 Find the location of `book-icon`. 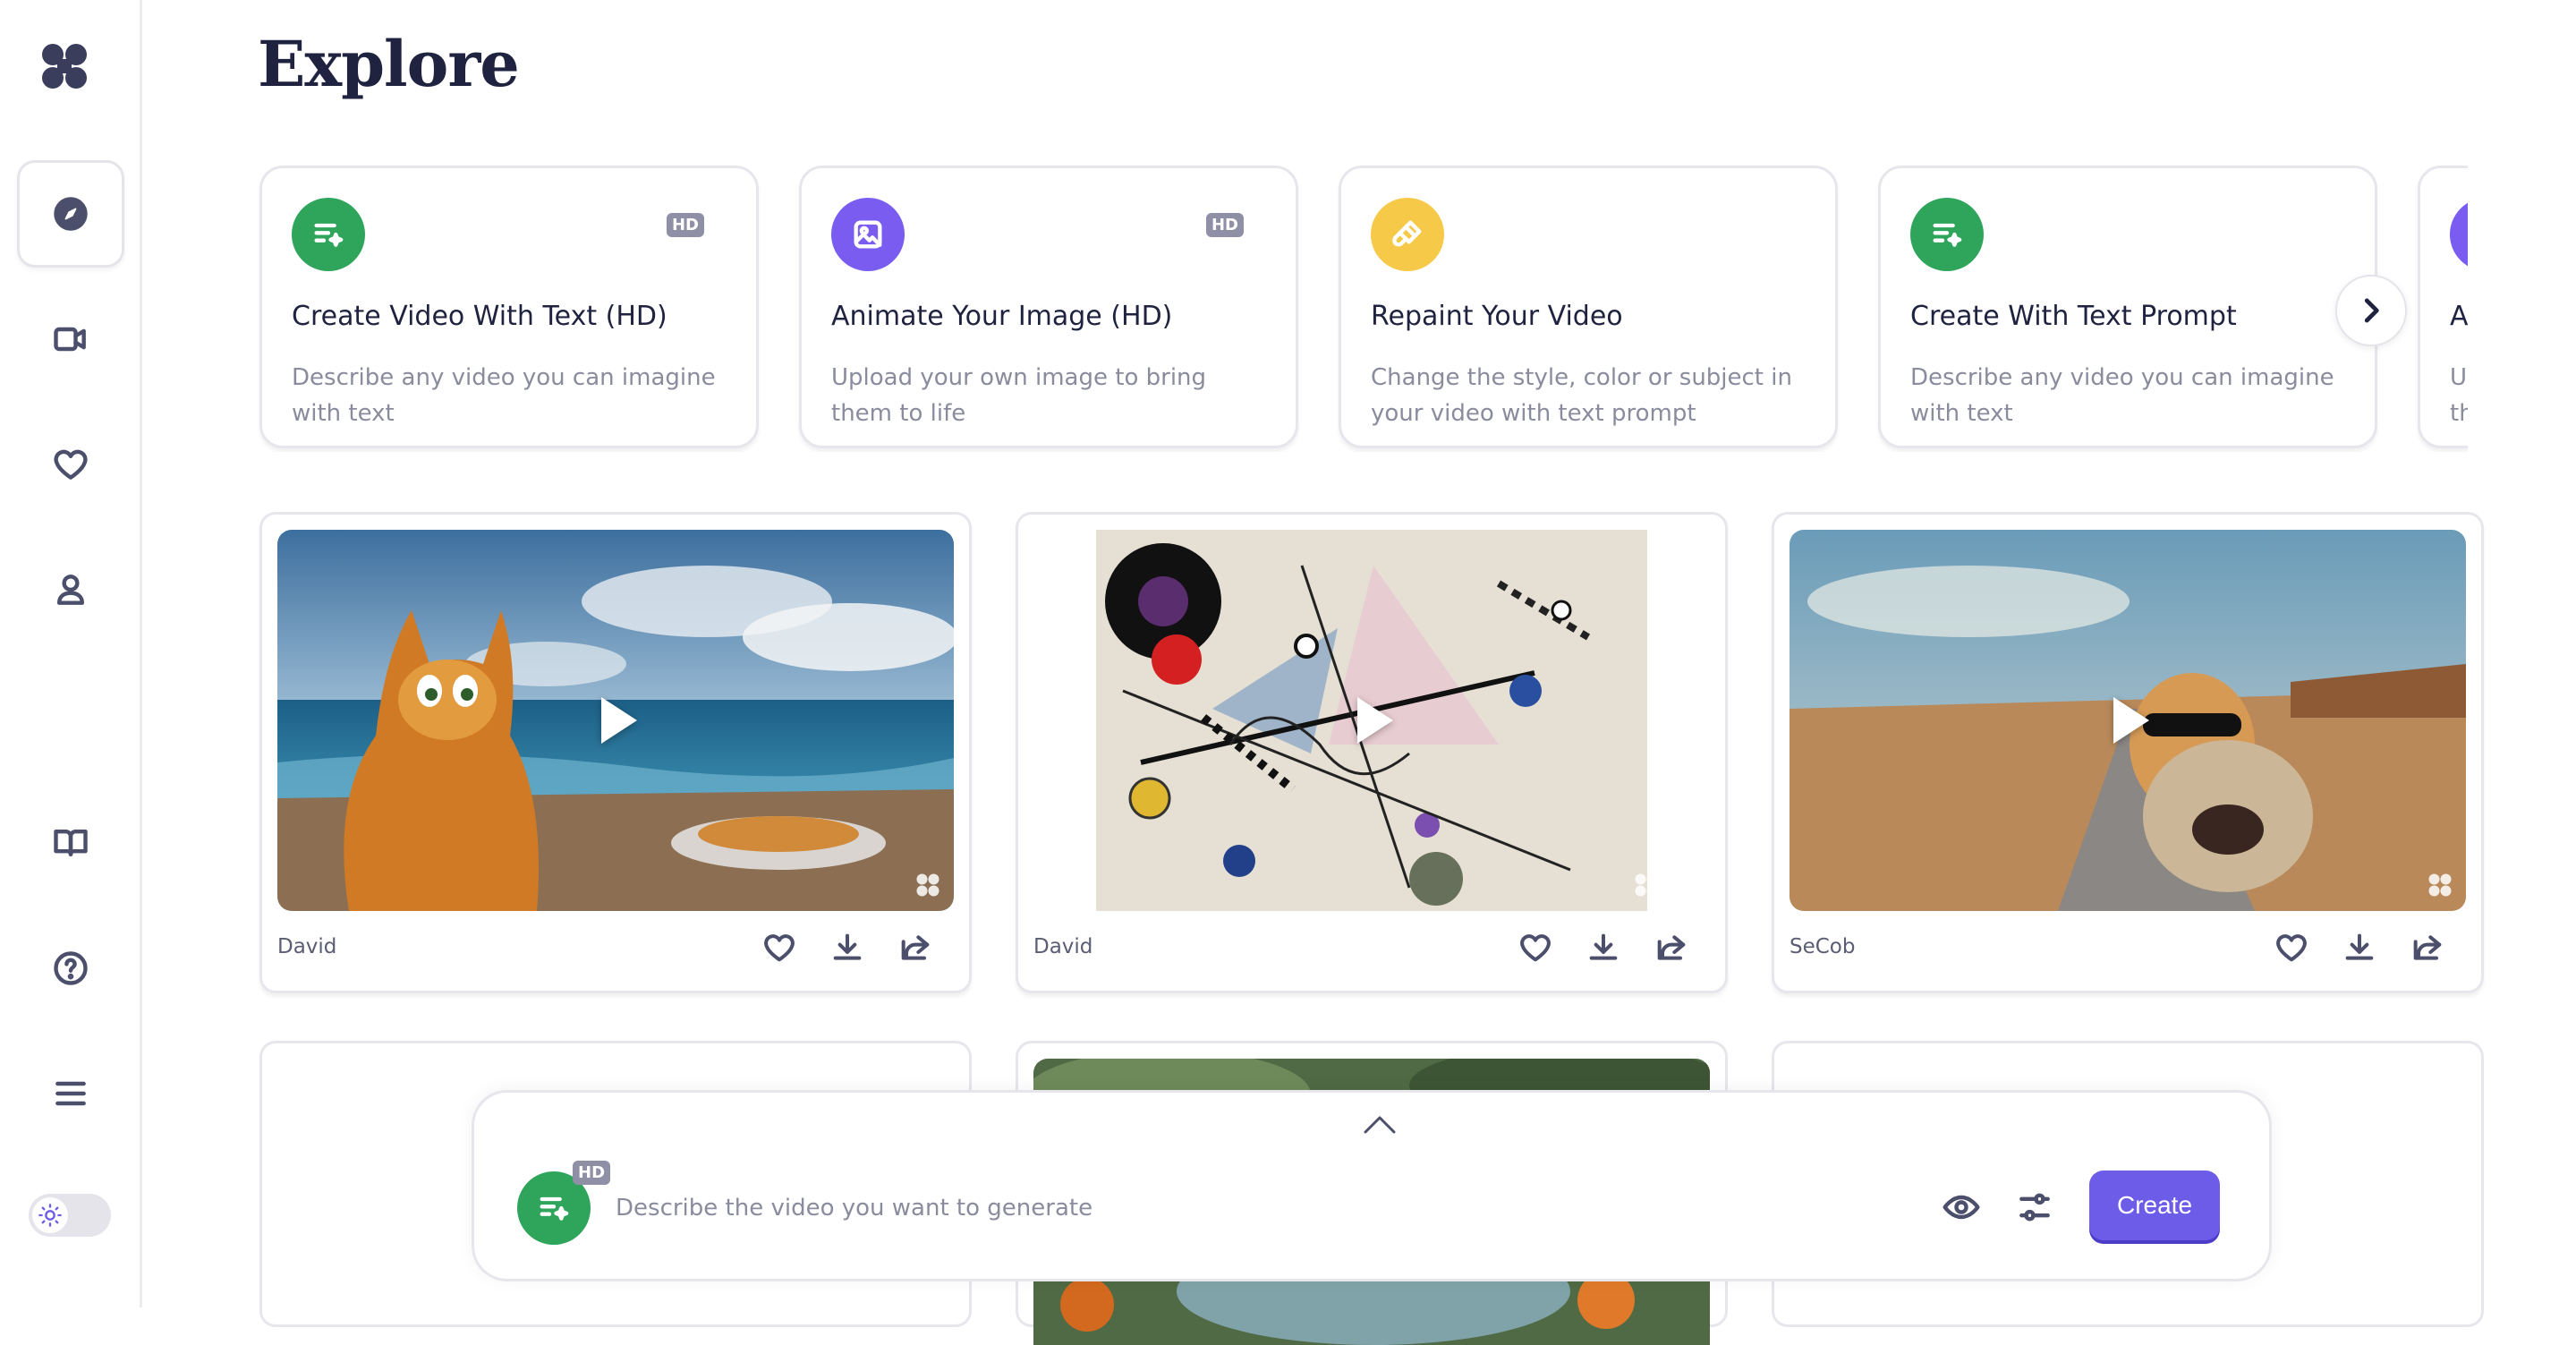

book-icon is located at coordinates (71, 843).